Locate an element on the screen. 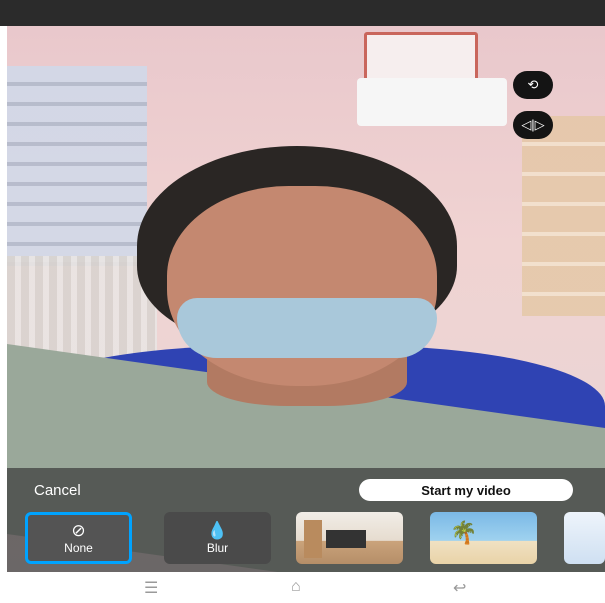 This screenshot has width=605, height=603. background-partial is located at coordinates (584, 538).